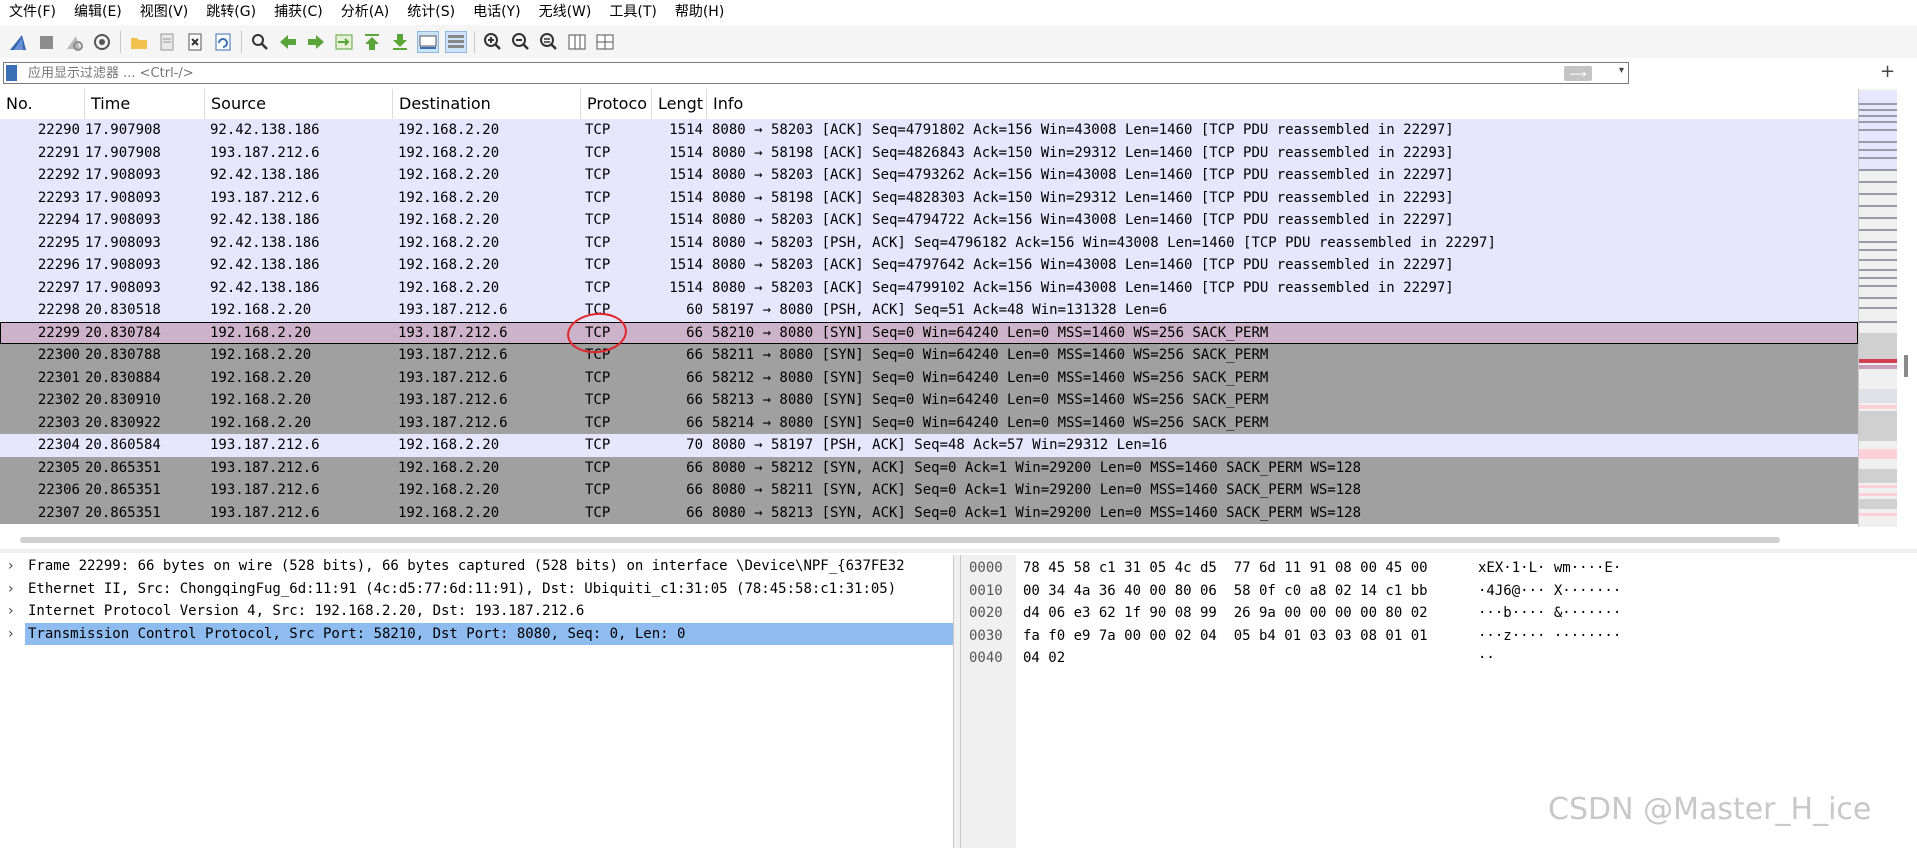  I want to click on go-last-icon, so click(400, 42).